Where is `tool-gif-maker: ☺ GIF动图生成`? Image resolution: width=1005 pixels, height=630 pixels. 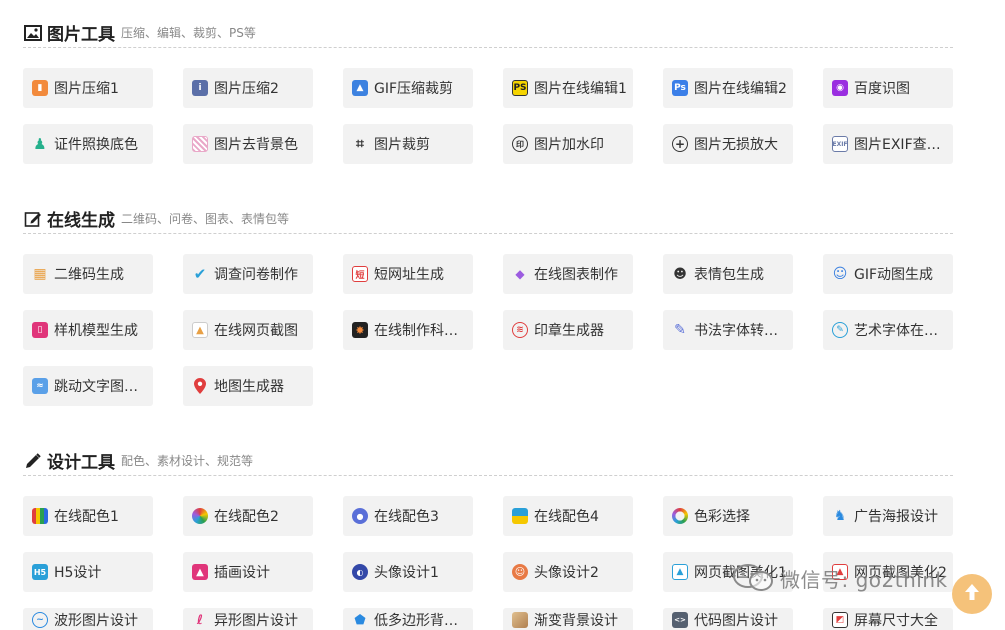 tool-gif-maker: ☺ GIF动图生成 is located at coordinates (888, 274).